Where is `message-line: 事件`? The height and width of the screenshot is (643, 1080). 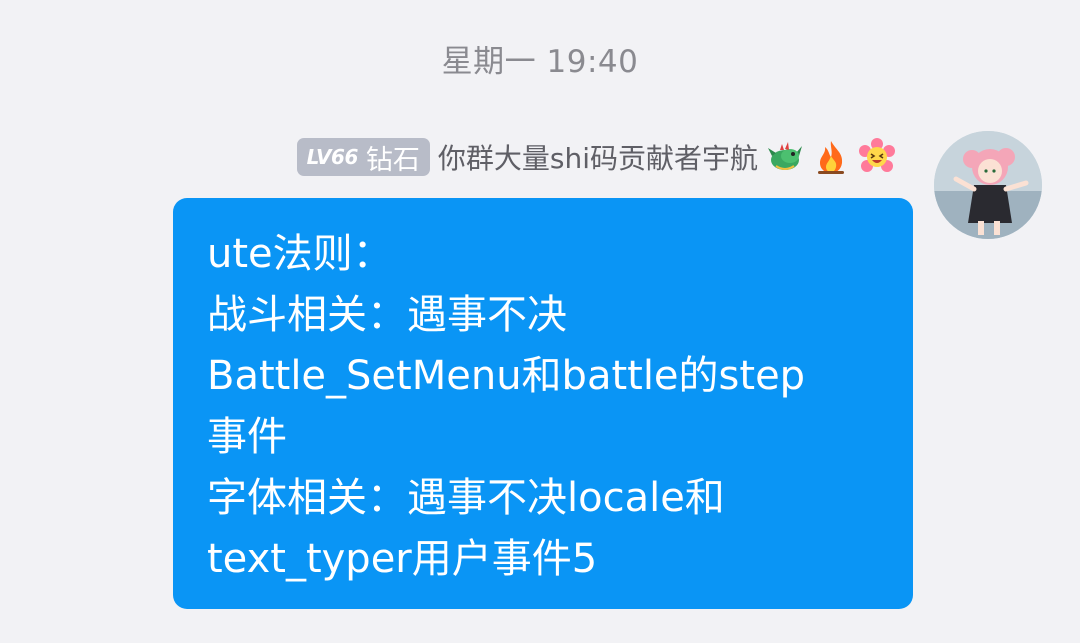
message-line: 事件 is located at coordinates (247, 437).